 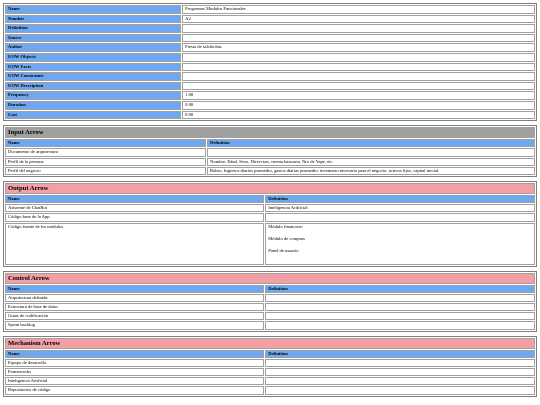 What do you see at coordinates (283, 250) in the screenshot?
I see `output-module-line: Panel de usuario` at bounding box center [283, 250].